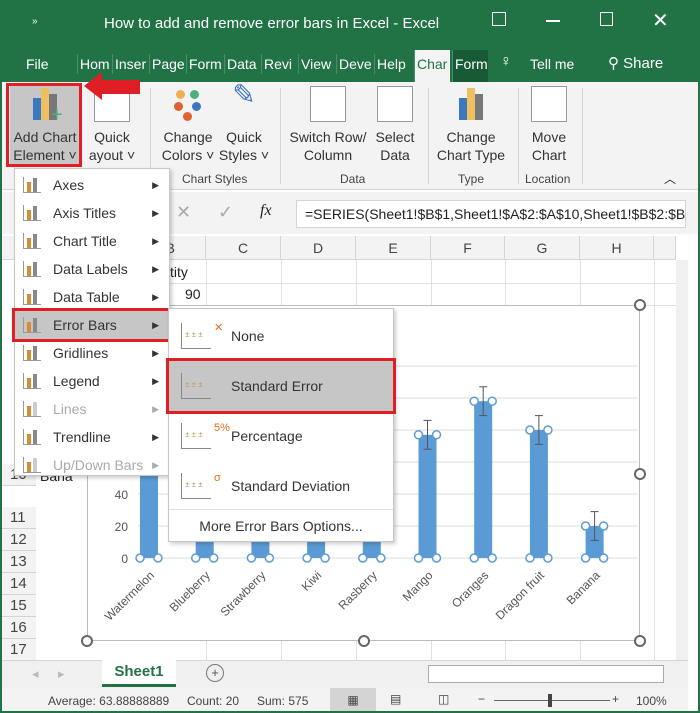  I want to click on menu-item-data-table: Data Table ▶, so click(92, 297).